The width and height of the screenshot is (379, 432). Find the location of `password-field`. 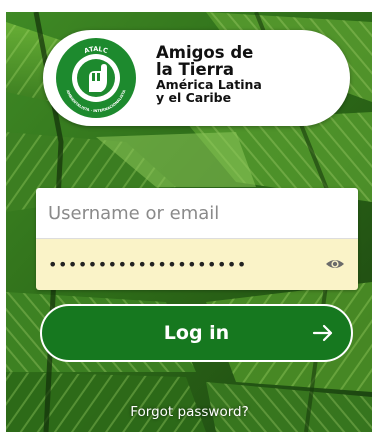

password-field is located at coordinates (197, 264).